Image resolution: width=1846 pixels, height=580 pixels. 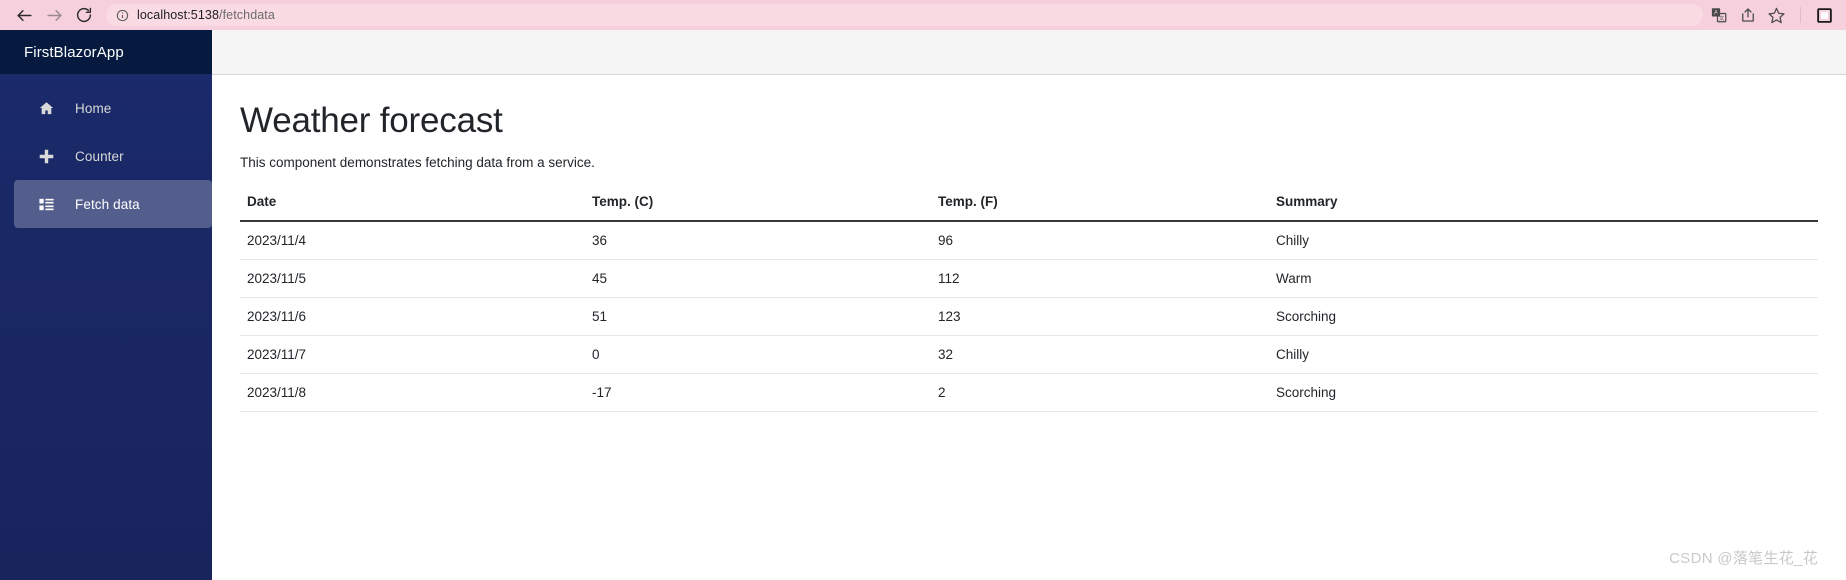 I want to click on forward-button, so click(x=54, y=15).